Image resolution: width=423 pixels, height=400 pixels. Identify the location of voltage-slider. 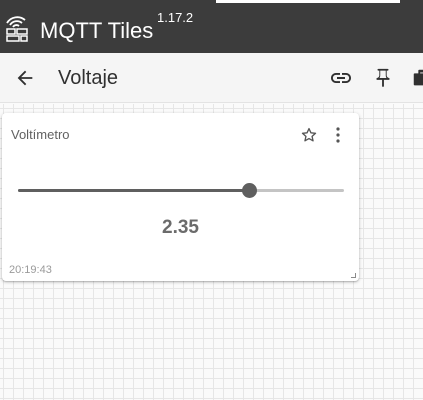
(181, 190).